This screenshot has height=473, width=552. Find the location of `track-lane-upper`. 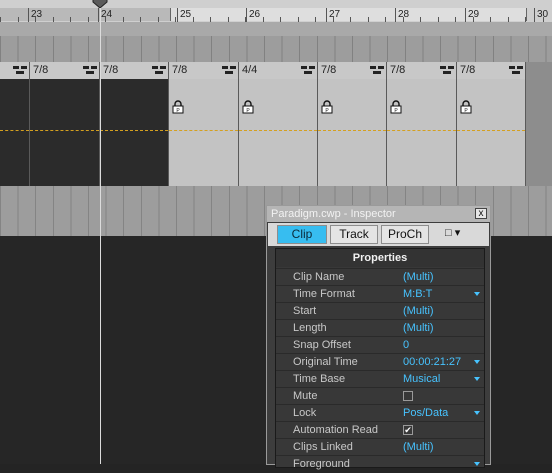

track-lane-upper is located at coordinates (276, 49).